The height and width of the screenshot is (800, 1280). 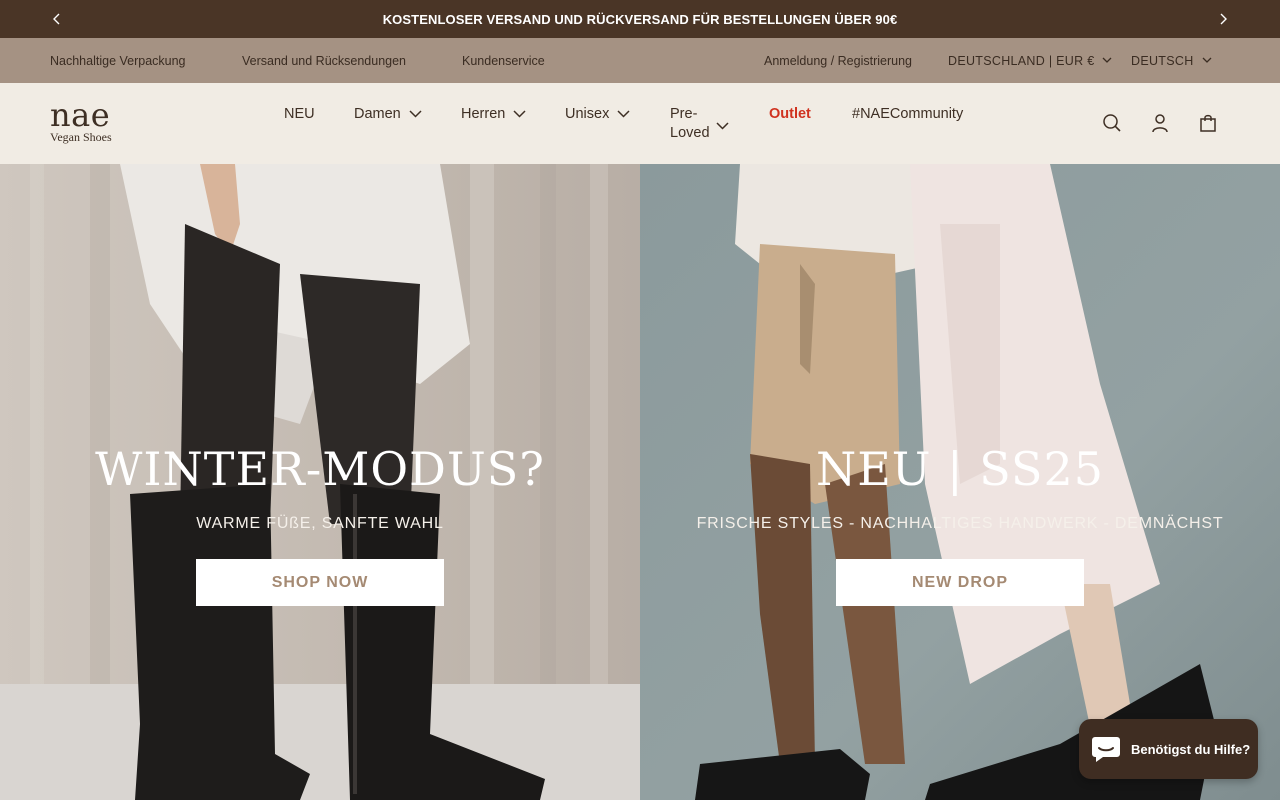 What do you see at coordinates (377, 114) in the screenshot?
I see `nav-damen-label: Damen` at bounding box center [377, 114].